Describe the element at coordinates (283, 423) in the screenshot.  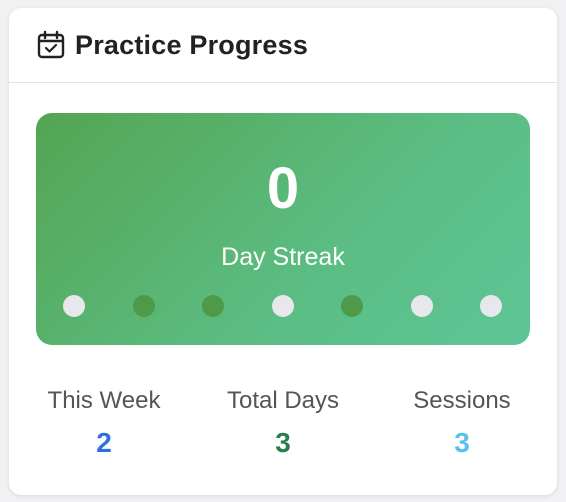
I see `stat-total-days: Total Days 3` at that location.